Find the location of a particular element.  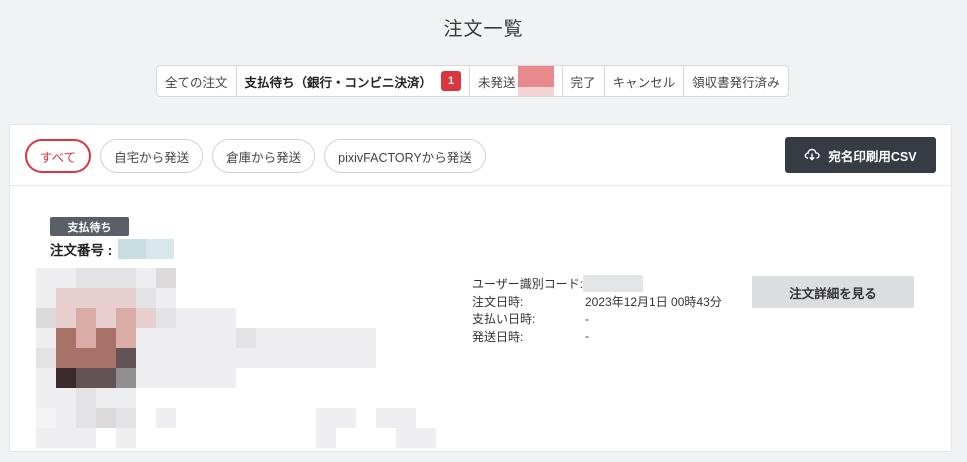

filter-ship-from-home: 自宅から発送 is located at coordinates (152, 156).